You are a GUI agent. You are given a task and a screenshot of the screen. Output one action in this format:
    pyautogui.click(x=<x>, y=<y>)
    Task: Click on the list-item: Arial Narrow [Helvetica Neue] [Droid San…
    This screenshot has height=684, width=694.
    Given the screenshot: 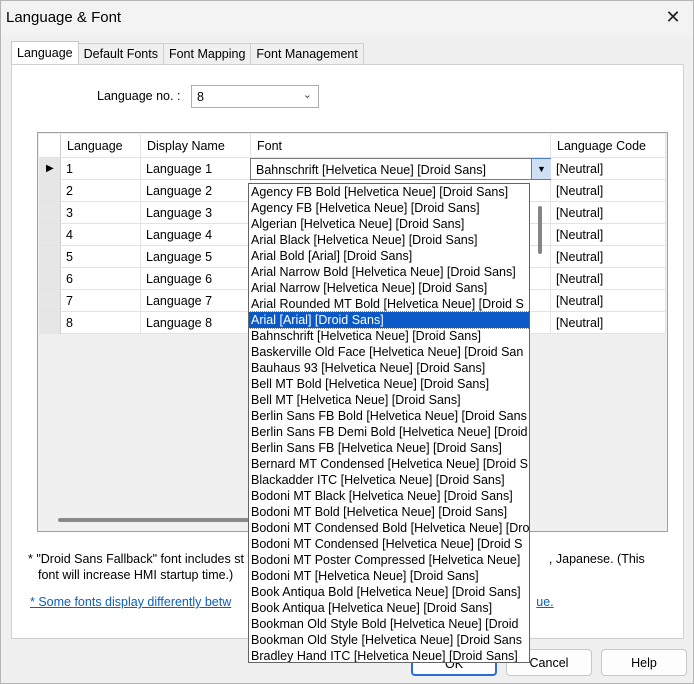 What is the action you would take?
    pyautogui.click(x=389, y=288)
    